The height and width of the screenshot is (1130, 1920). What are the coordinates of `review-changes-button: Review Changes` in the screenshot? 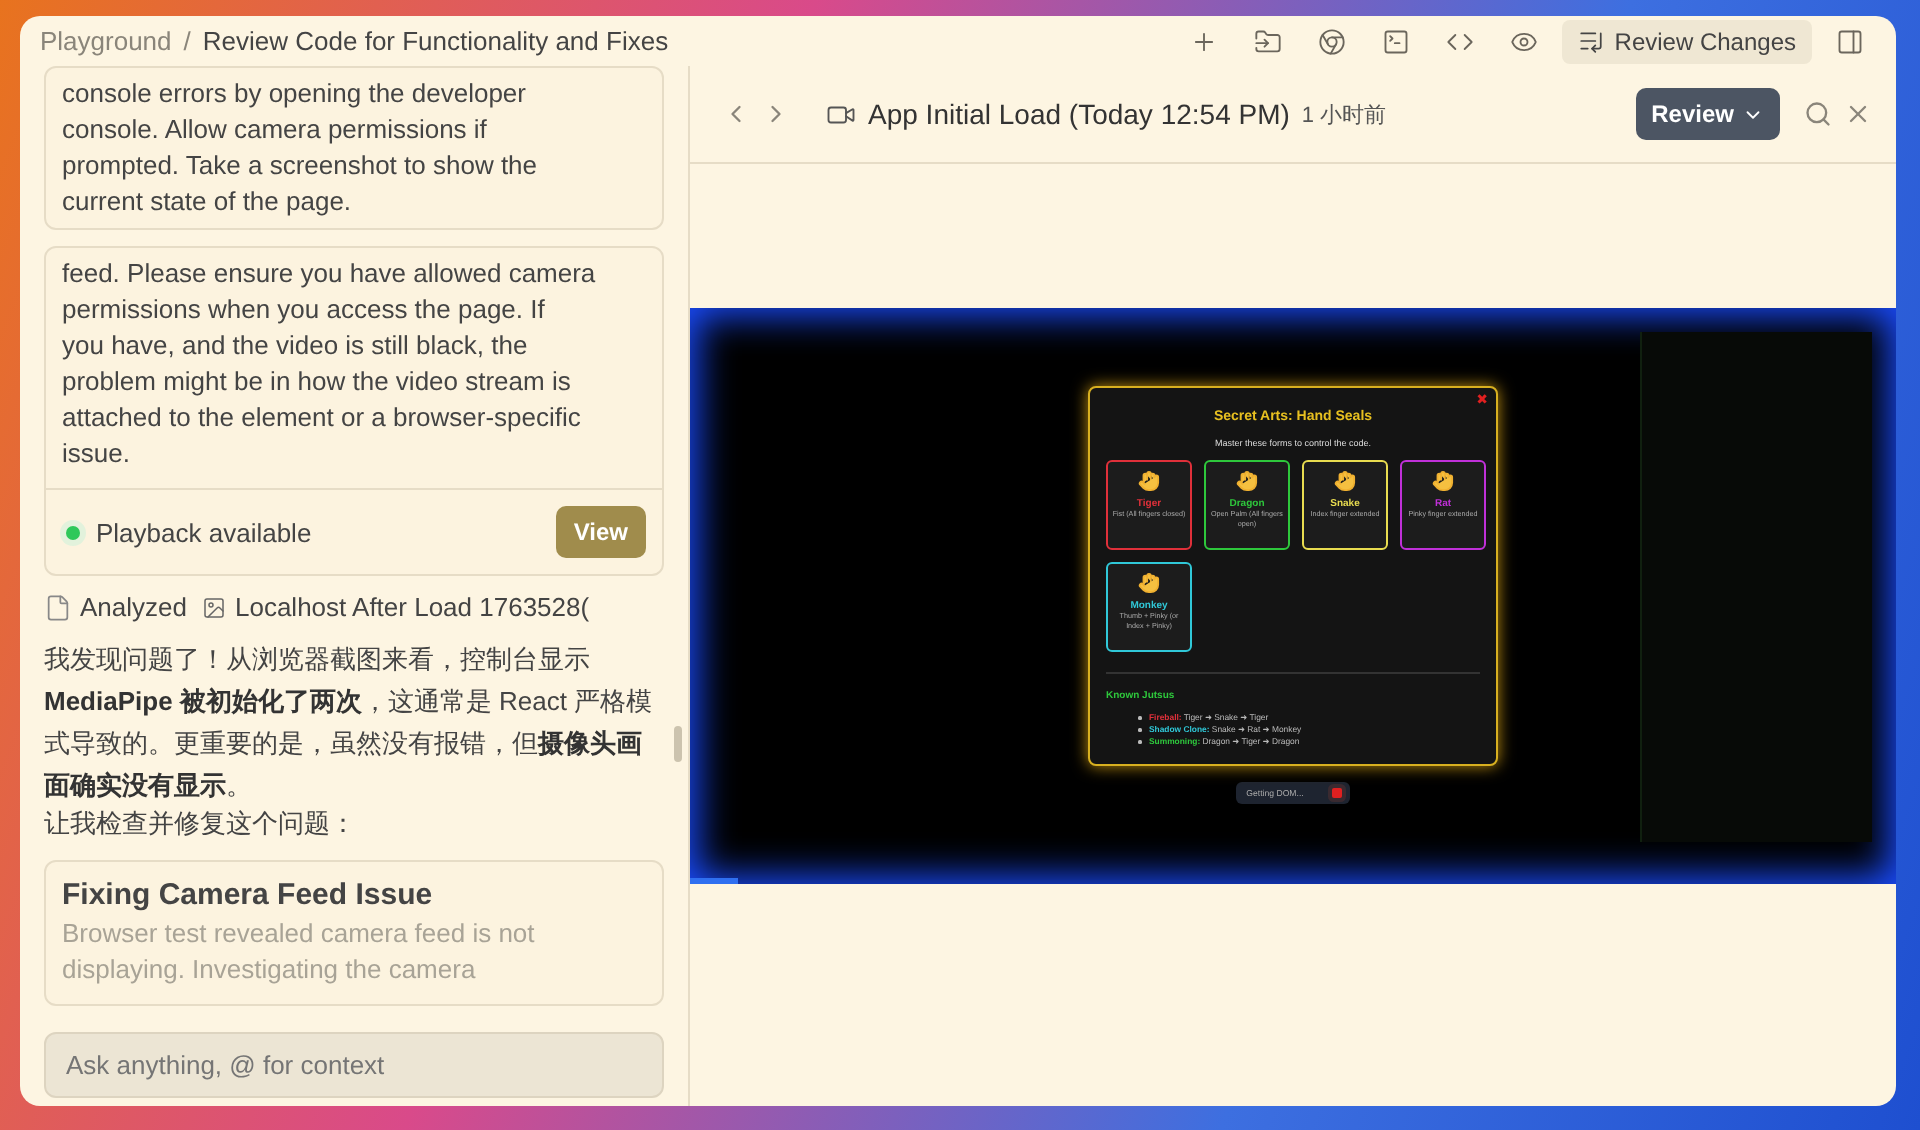 It's located at (1687, 41).